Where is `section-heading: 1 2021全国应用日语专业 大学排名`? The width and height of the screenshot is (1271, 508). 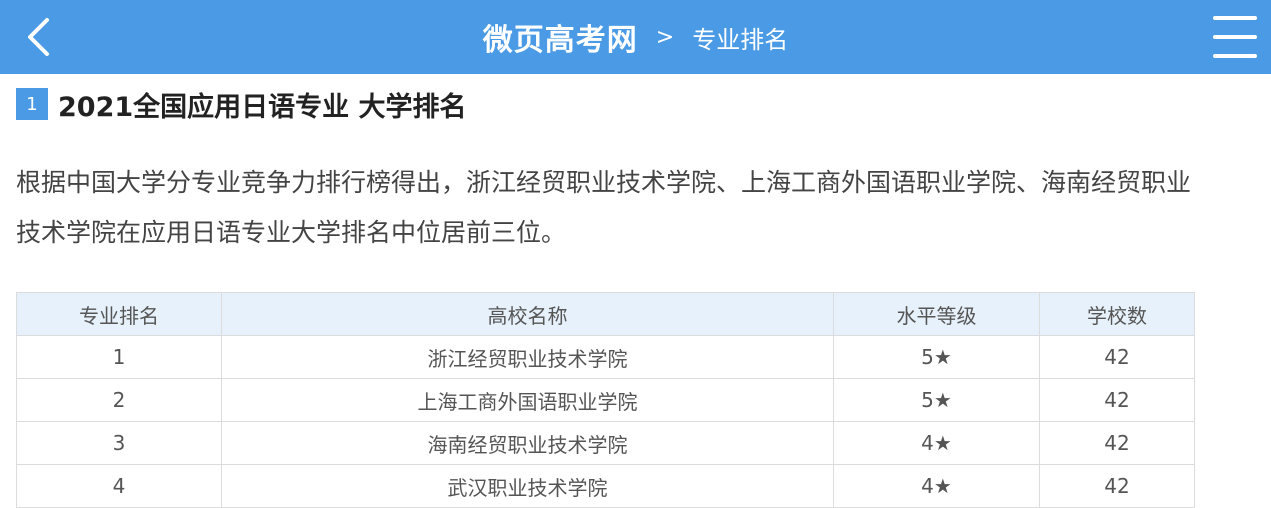
section-heading: 1 2021全国应用日语专业 大学排名 is located at coordinates (241, 104).